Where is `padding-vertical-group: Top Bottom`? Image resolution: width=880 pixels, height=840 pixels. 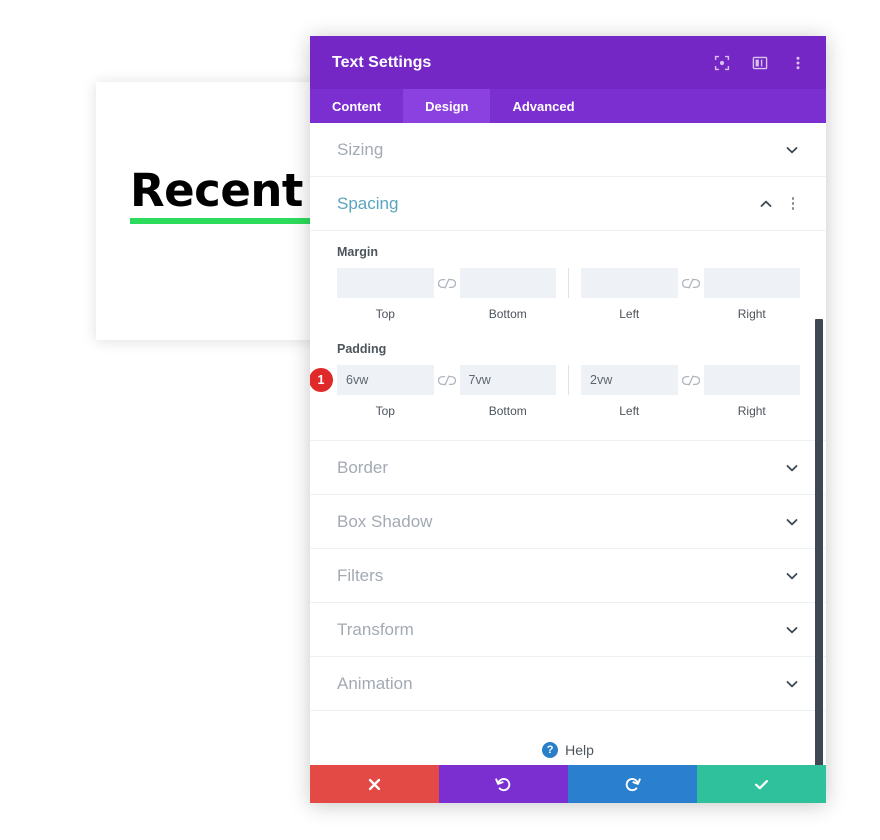 padding-vertical-group: Top Bottom is located at coordinates (446, 391).